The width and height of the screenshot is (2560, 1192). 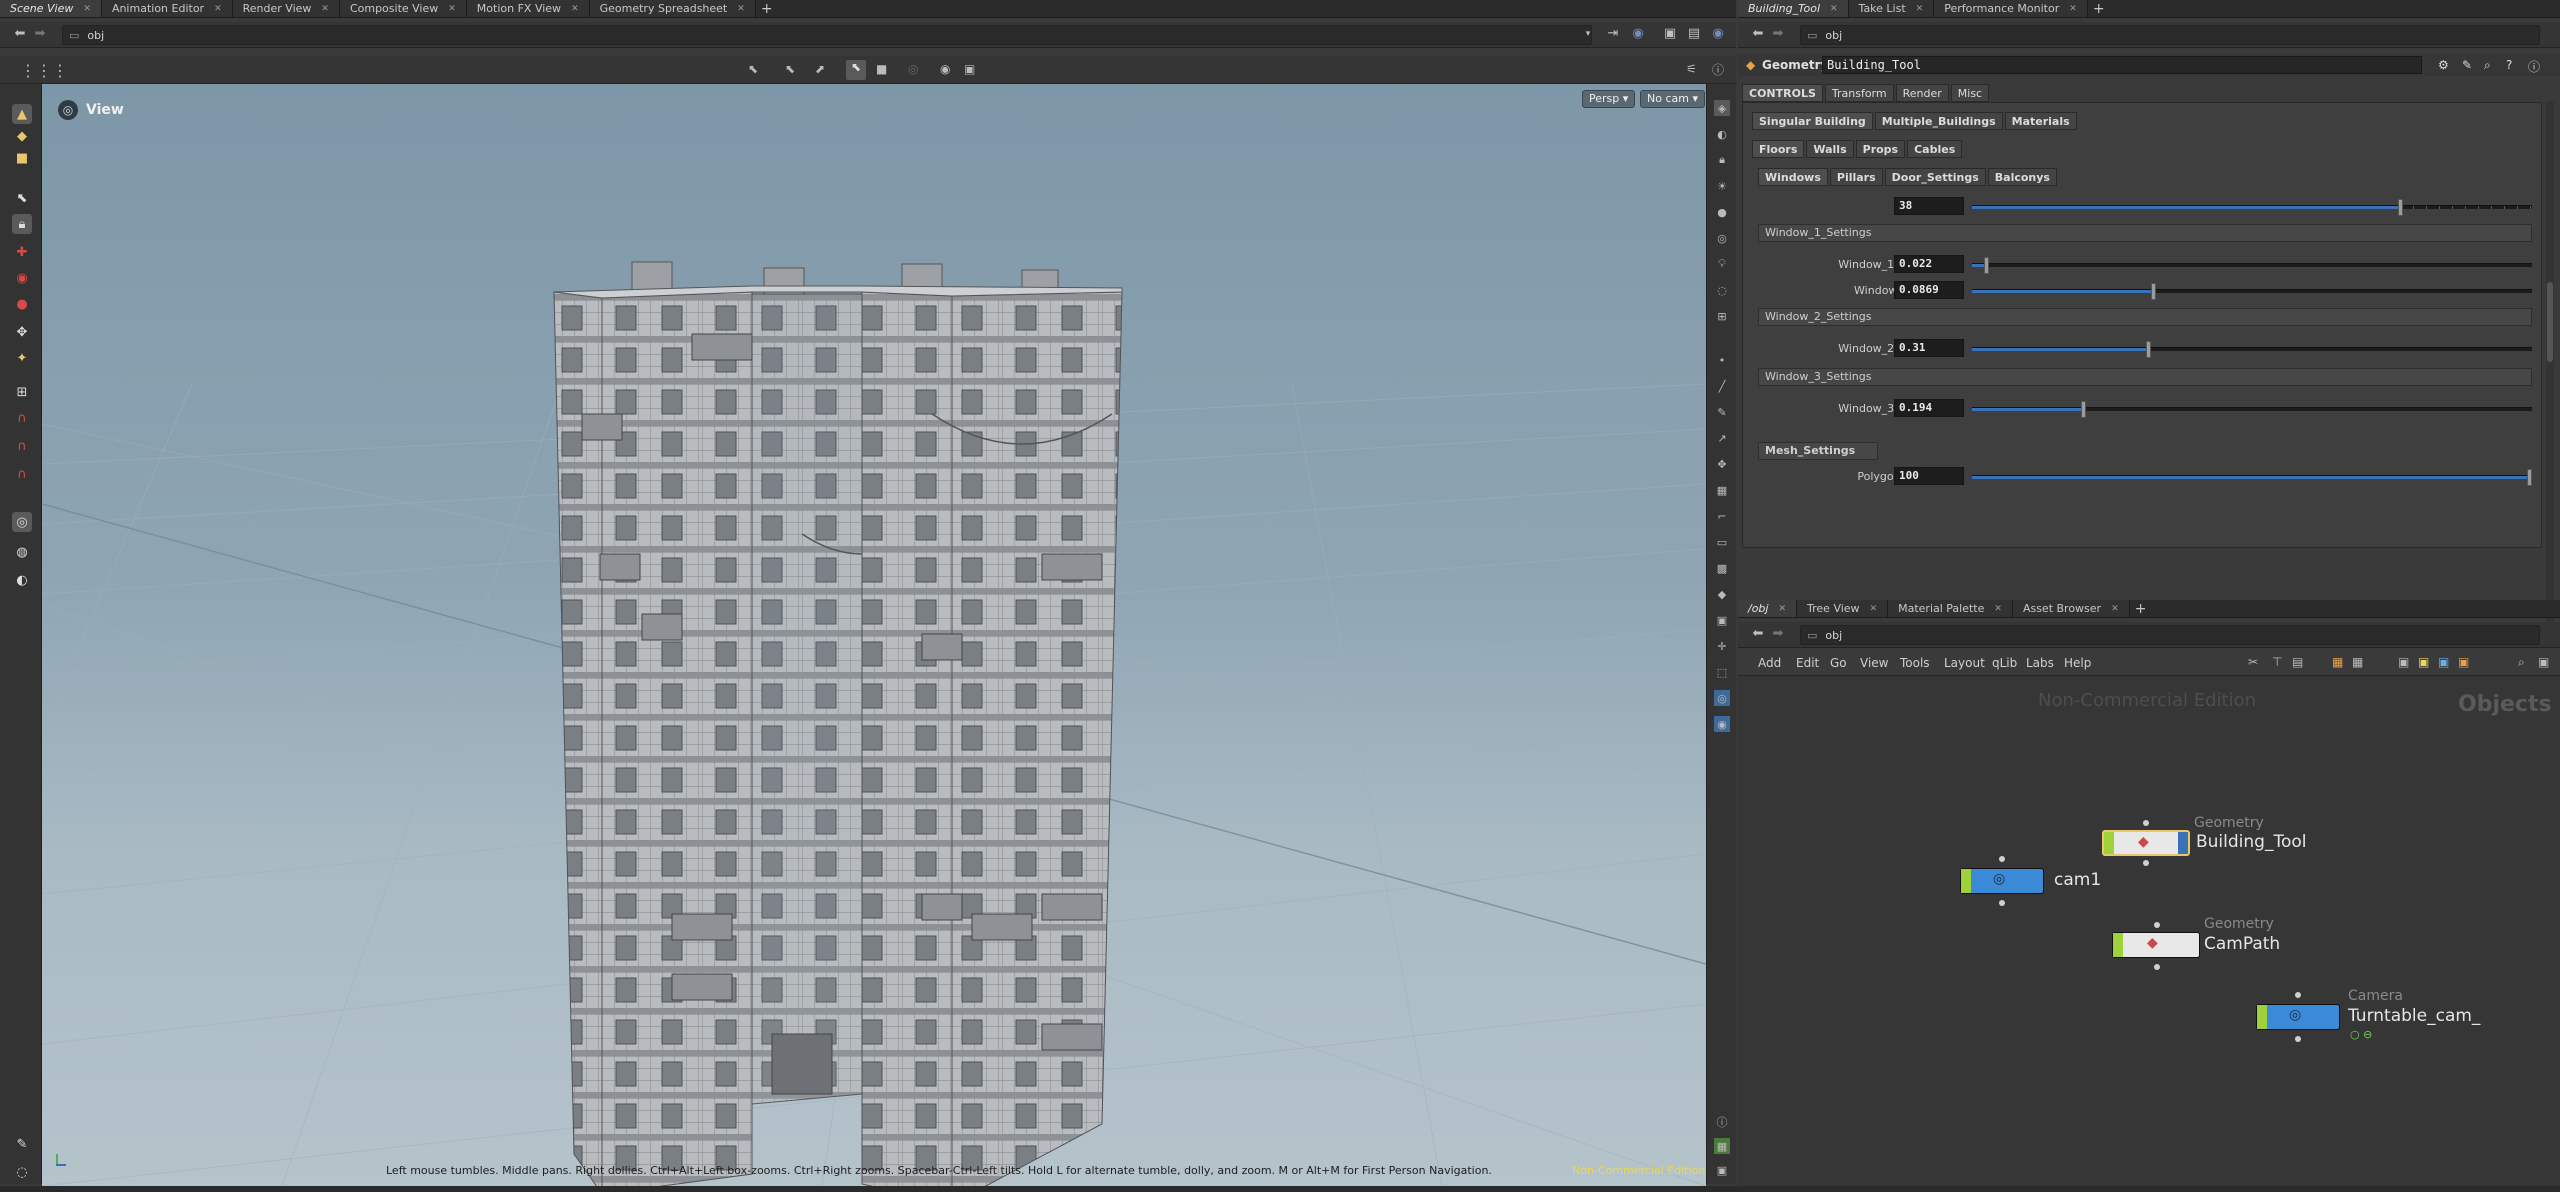 What do you see at coordinates (1964, 663) in the screenshot?
I see `menu-layout: Layout` at bounding box center [1964, 663].